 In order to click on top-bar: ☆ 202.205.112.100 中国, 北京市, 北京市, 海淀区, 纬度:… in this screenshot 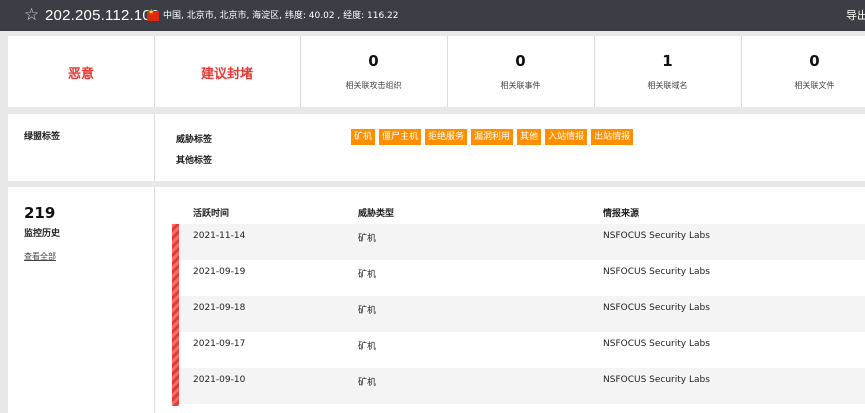, I will do `click(432, 15)`.